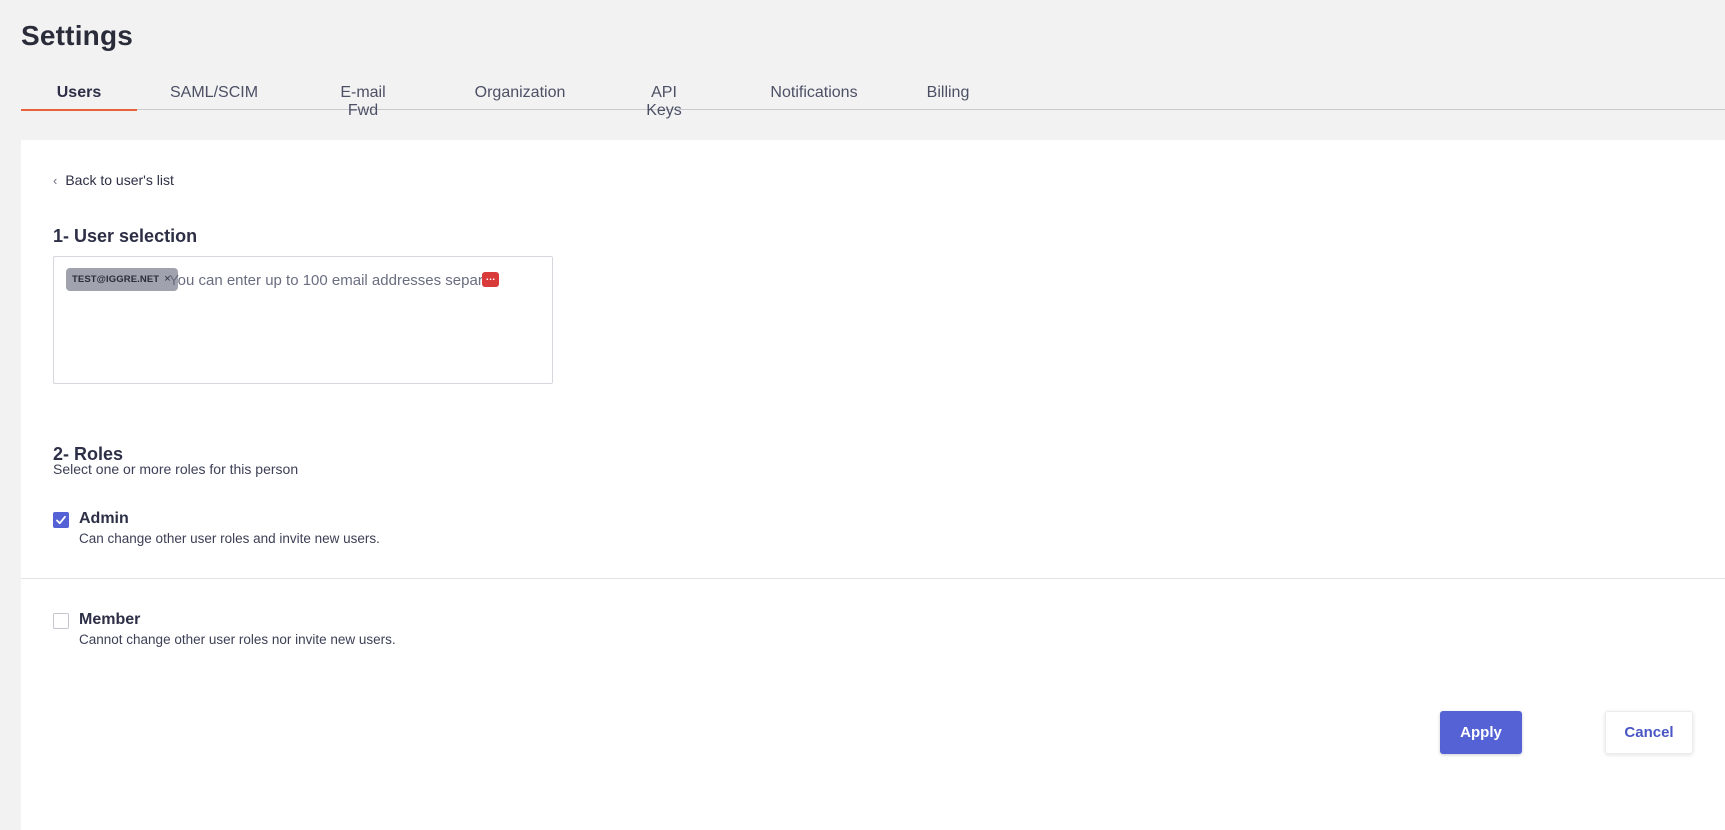  I want to click on tab-api-keys: API Keys, so click(664, 101).